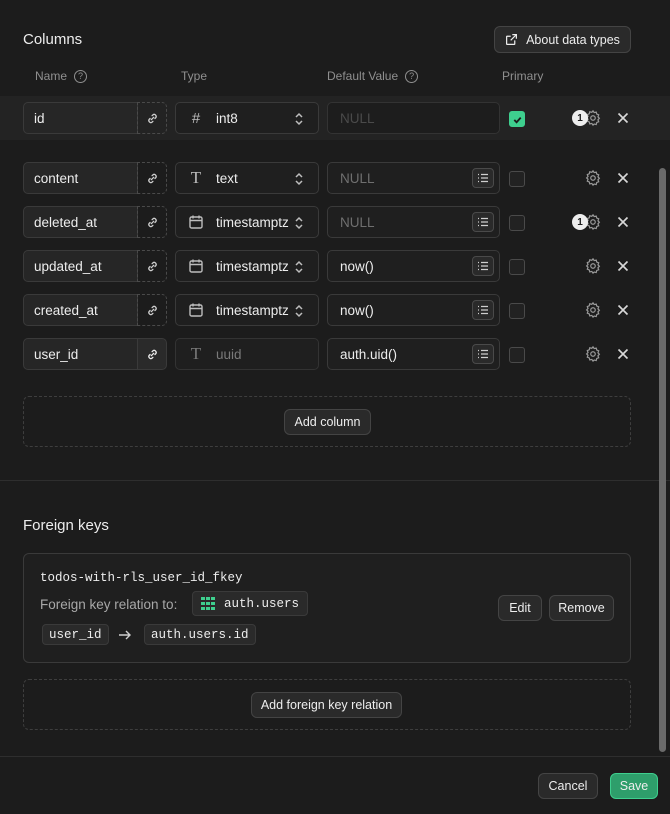 This screenshot has width=670, height=814. I want to click on column-row-user-id: user_id T uuid auth.uid(), so click(335, 354).